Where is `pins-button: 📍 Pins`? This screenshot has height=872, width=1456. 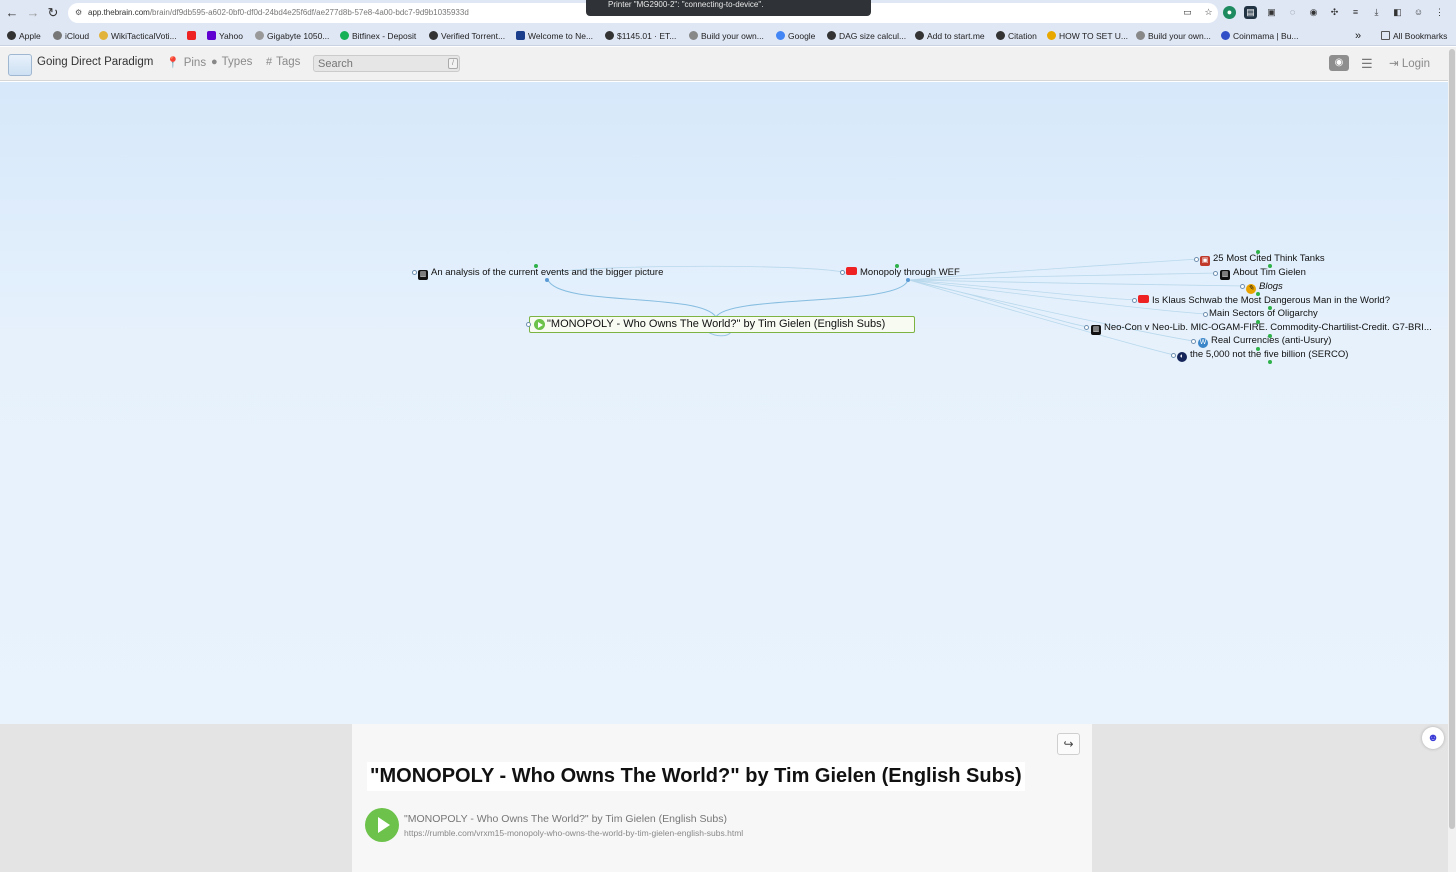
pins-button: 📍 Pins is located at coordinates (186, 62).